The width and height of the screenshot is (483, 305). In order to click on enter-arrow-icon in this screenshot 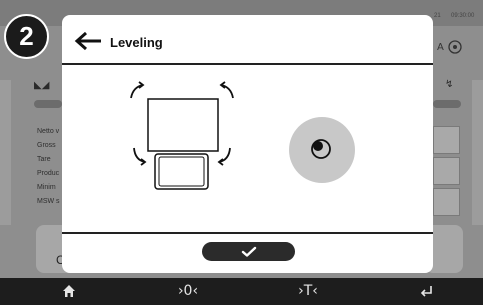, I will do `click(426, 291)`.